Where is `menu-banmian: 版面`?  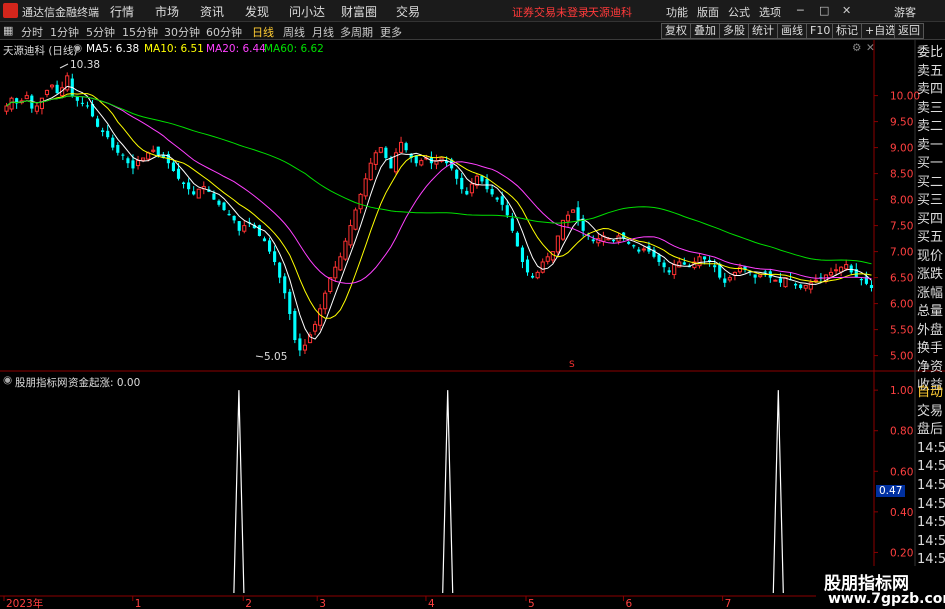
menu-banmian: 版面 is located at coordinates (708, 12).